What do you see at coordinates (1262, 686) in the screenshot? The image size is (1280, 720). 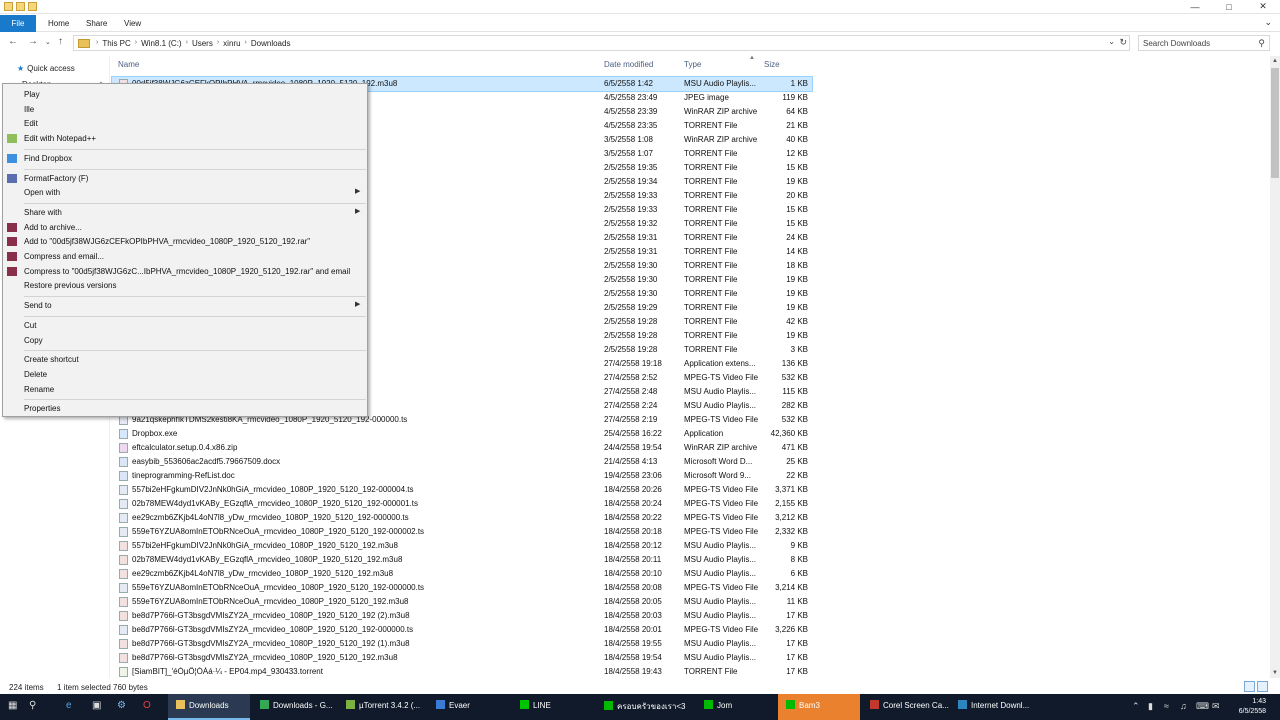 I see `large-icons-view-icon` at bounding box center [1262, 686].